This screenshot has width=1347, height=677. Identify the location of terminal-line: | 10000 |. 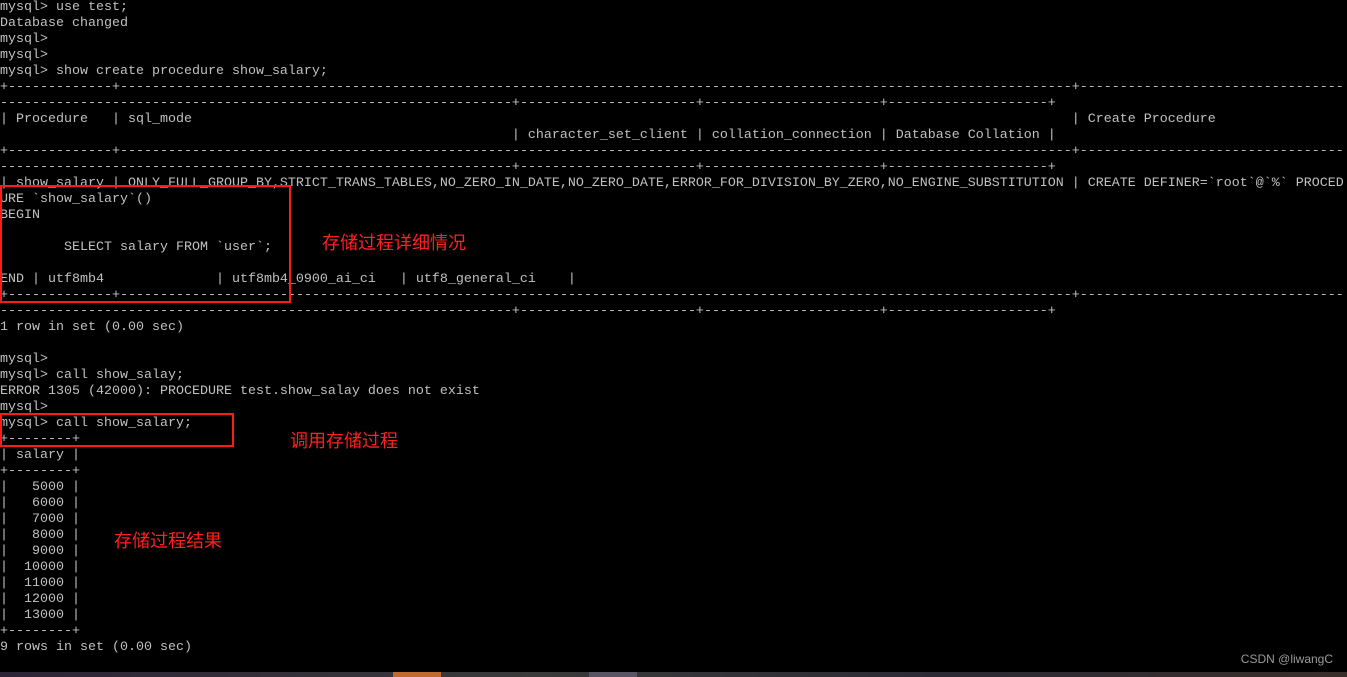
(40, 567).